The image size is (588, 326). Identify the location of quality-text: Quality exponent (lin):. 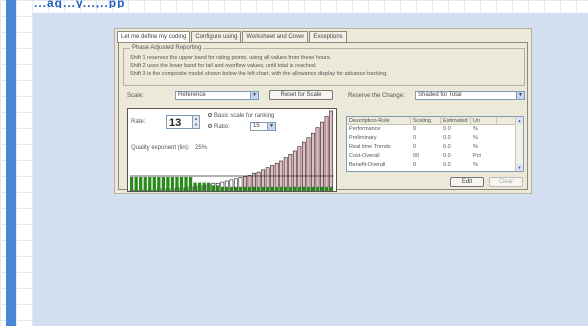
(160, 148).